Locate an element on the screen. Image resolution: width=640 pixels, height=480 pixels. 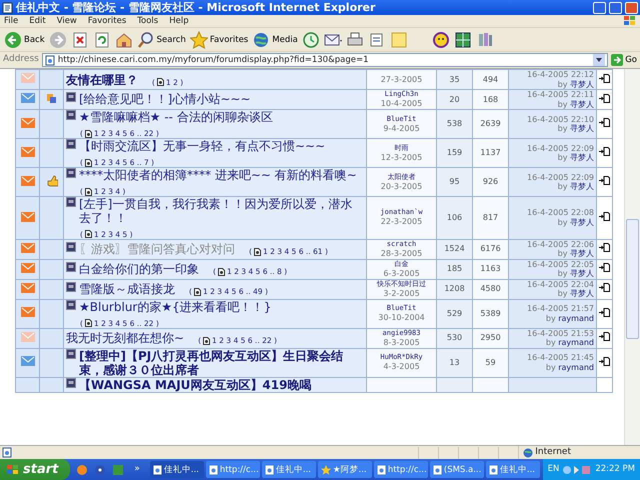
menu-item: Help is located at coordinates (179, 21).